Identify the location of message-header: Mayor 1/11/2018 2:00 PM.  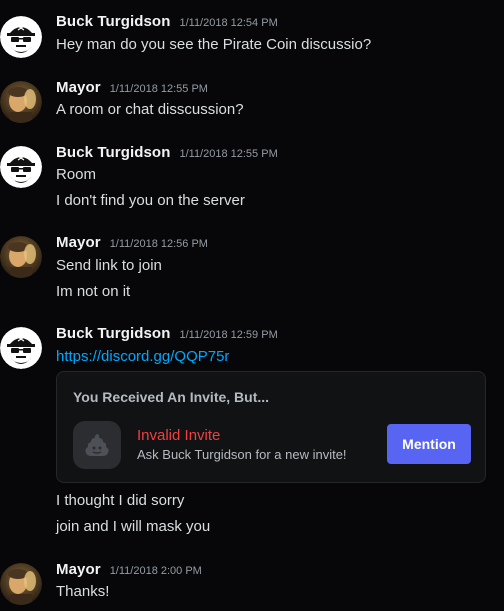
(129, 571).